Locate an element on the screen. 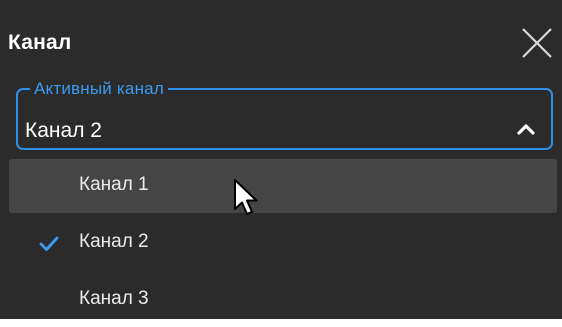 This screenshot has width=562, height=327. chevron-up-icon is located at coordinates (526, 129).